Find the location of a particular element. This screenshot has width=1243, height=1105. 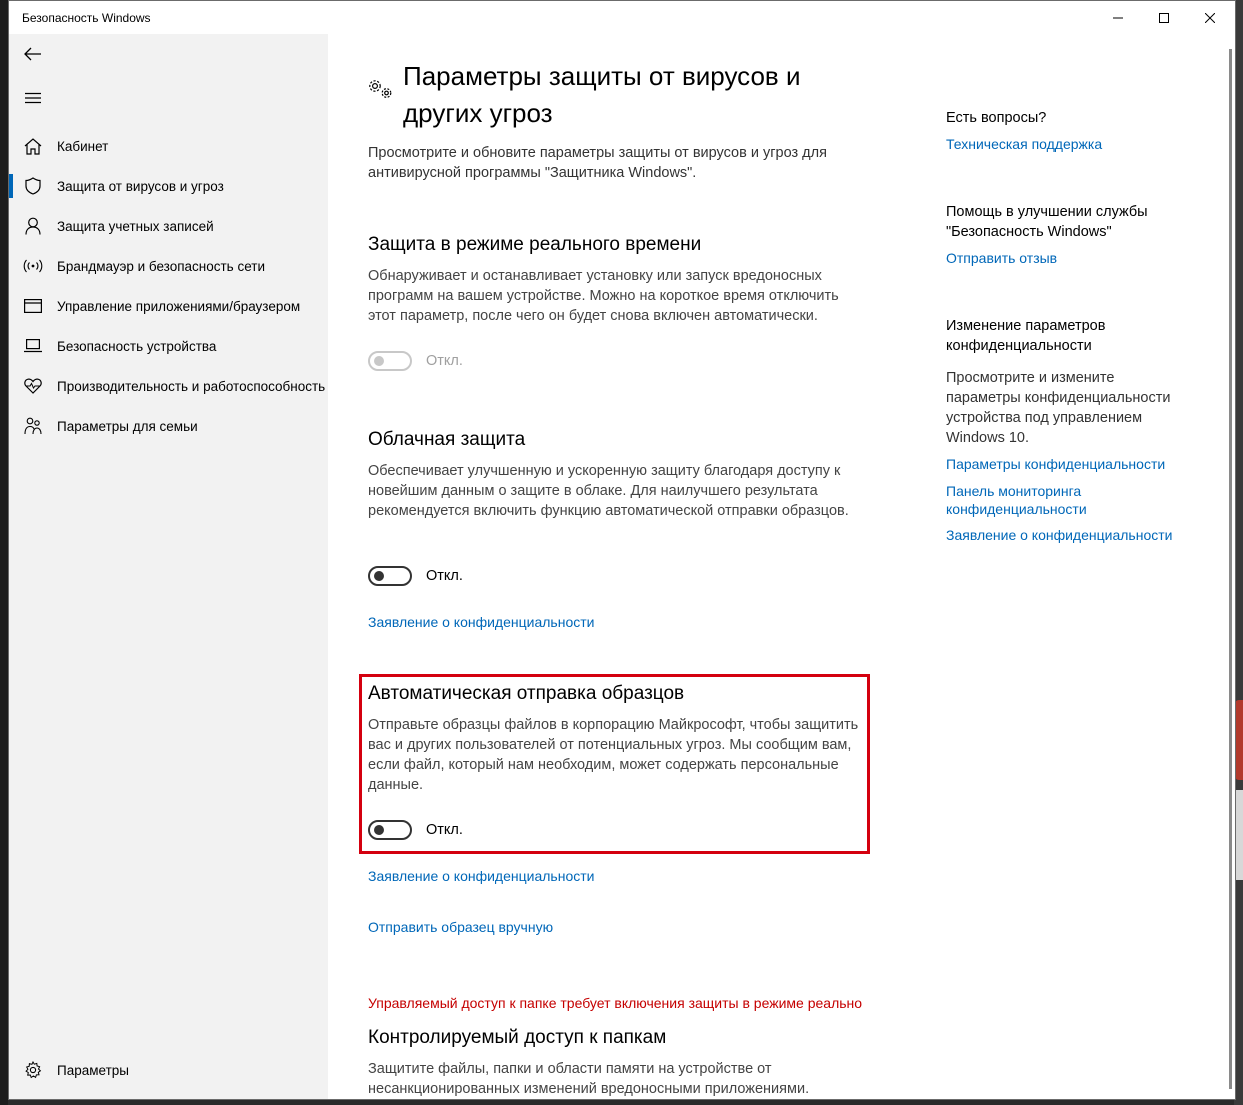

back-button is located at coordinates (33, 54).